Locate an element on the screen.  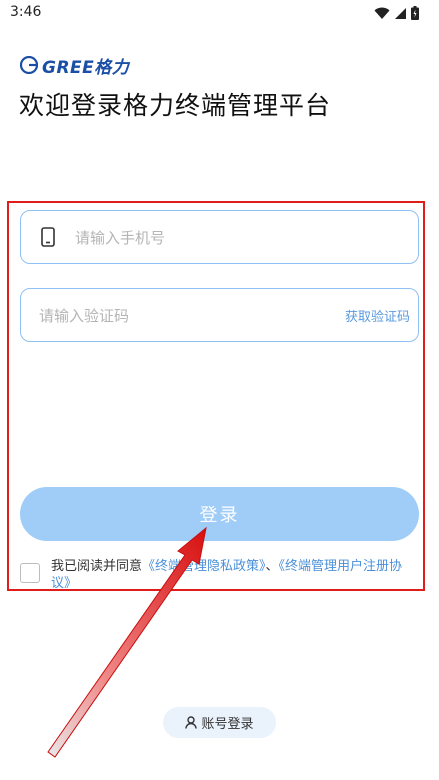
gree-logo: GREE格力 is located at coordinates (75, 66).